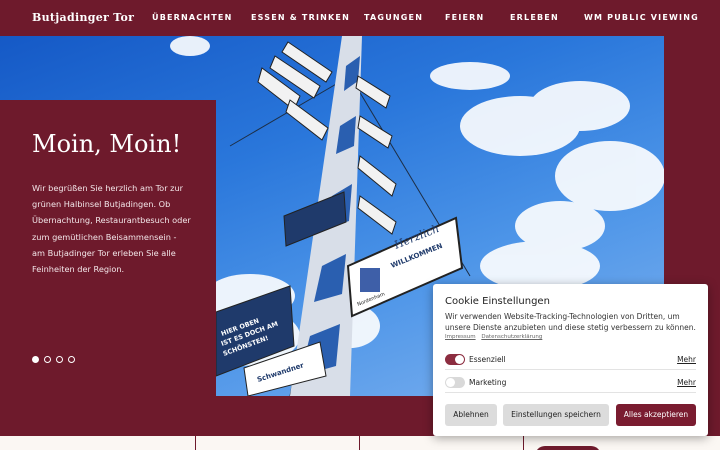 The width and height of the screenshot is (720, 450). I want to click on save-settings-button: Einstellungen speichern, so click(556, 415).